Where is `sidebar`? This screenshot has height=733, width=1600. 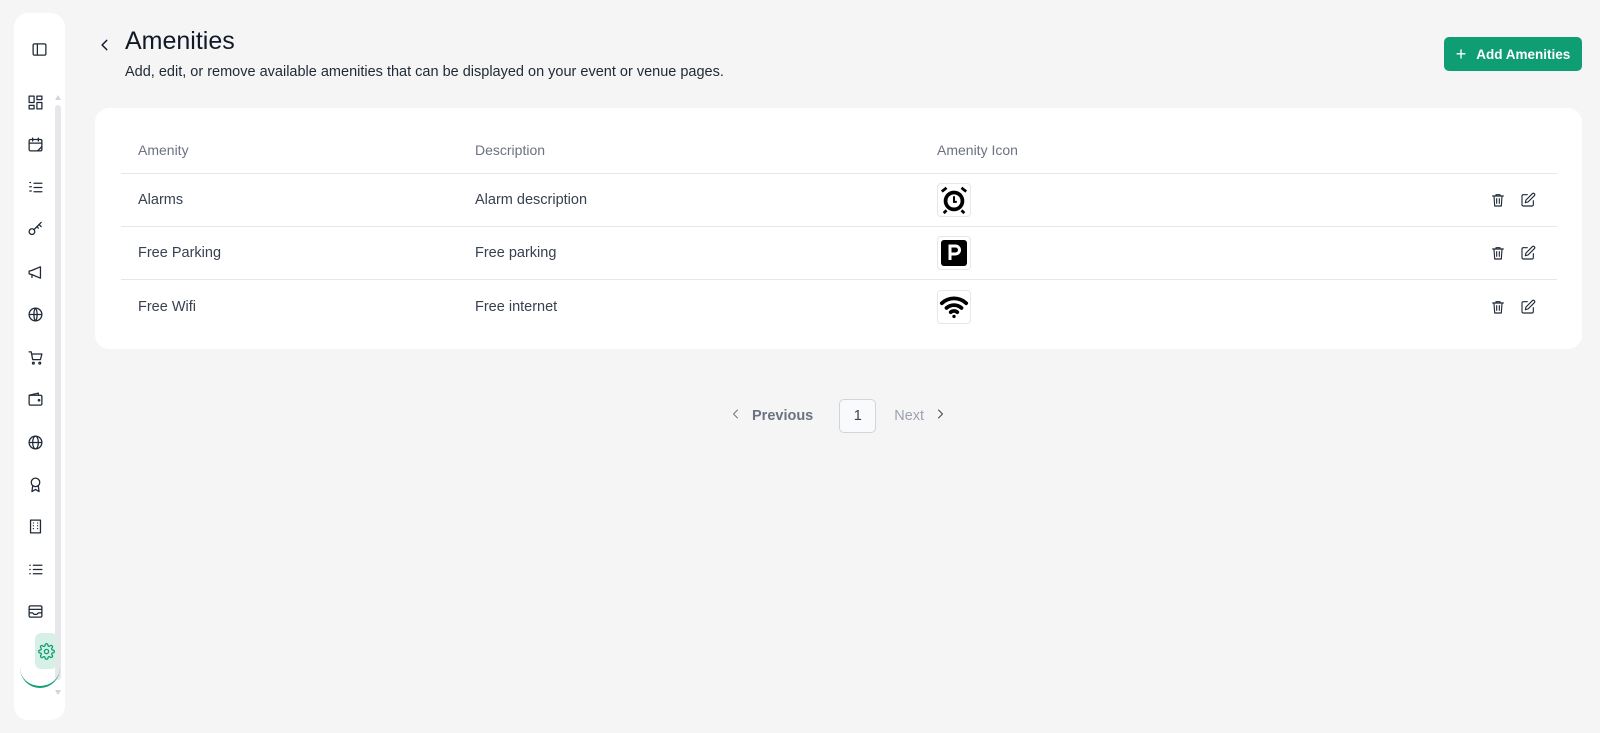 sidebar is located at coordinates (39, 366).